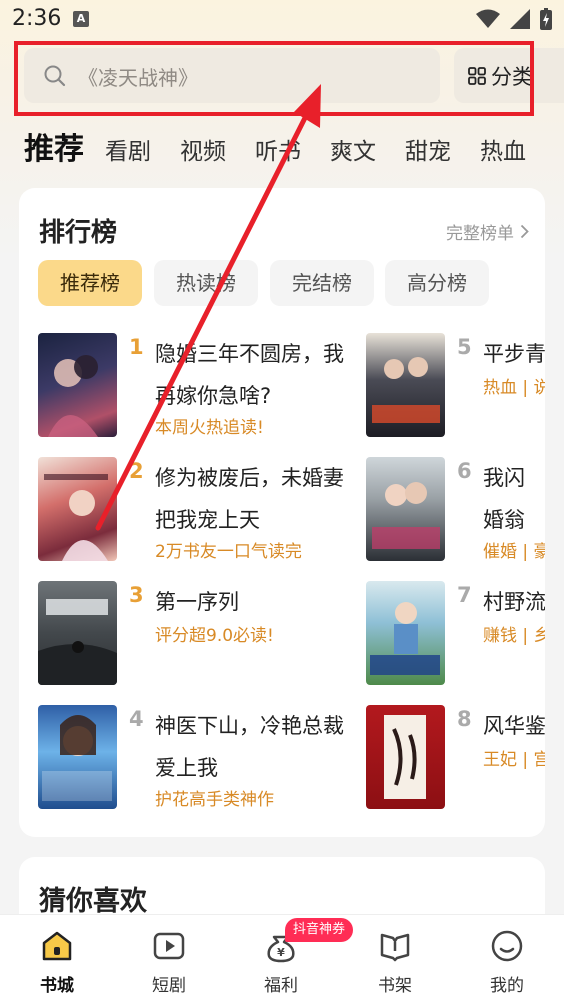 The height and width of the screenshot is (1002, 564). What do you see at coordinates (78, 233) in the screenshot?
I see `ranking-title: 排行榜` at bounding box center [78, 233].